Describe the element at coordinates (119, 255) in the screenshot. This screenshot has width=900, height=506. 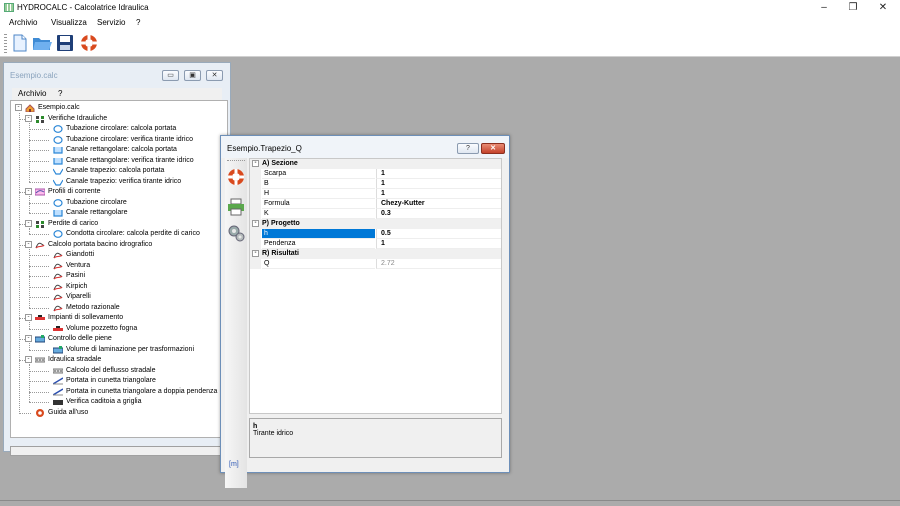
I see `tree-leaf: Giandotti` at that location.